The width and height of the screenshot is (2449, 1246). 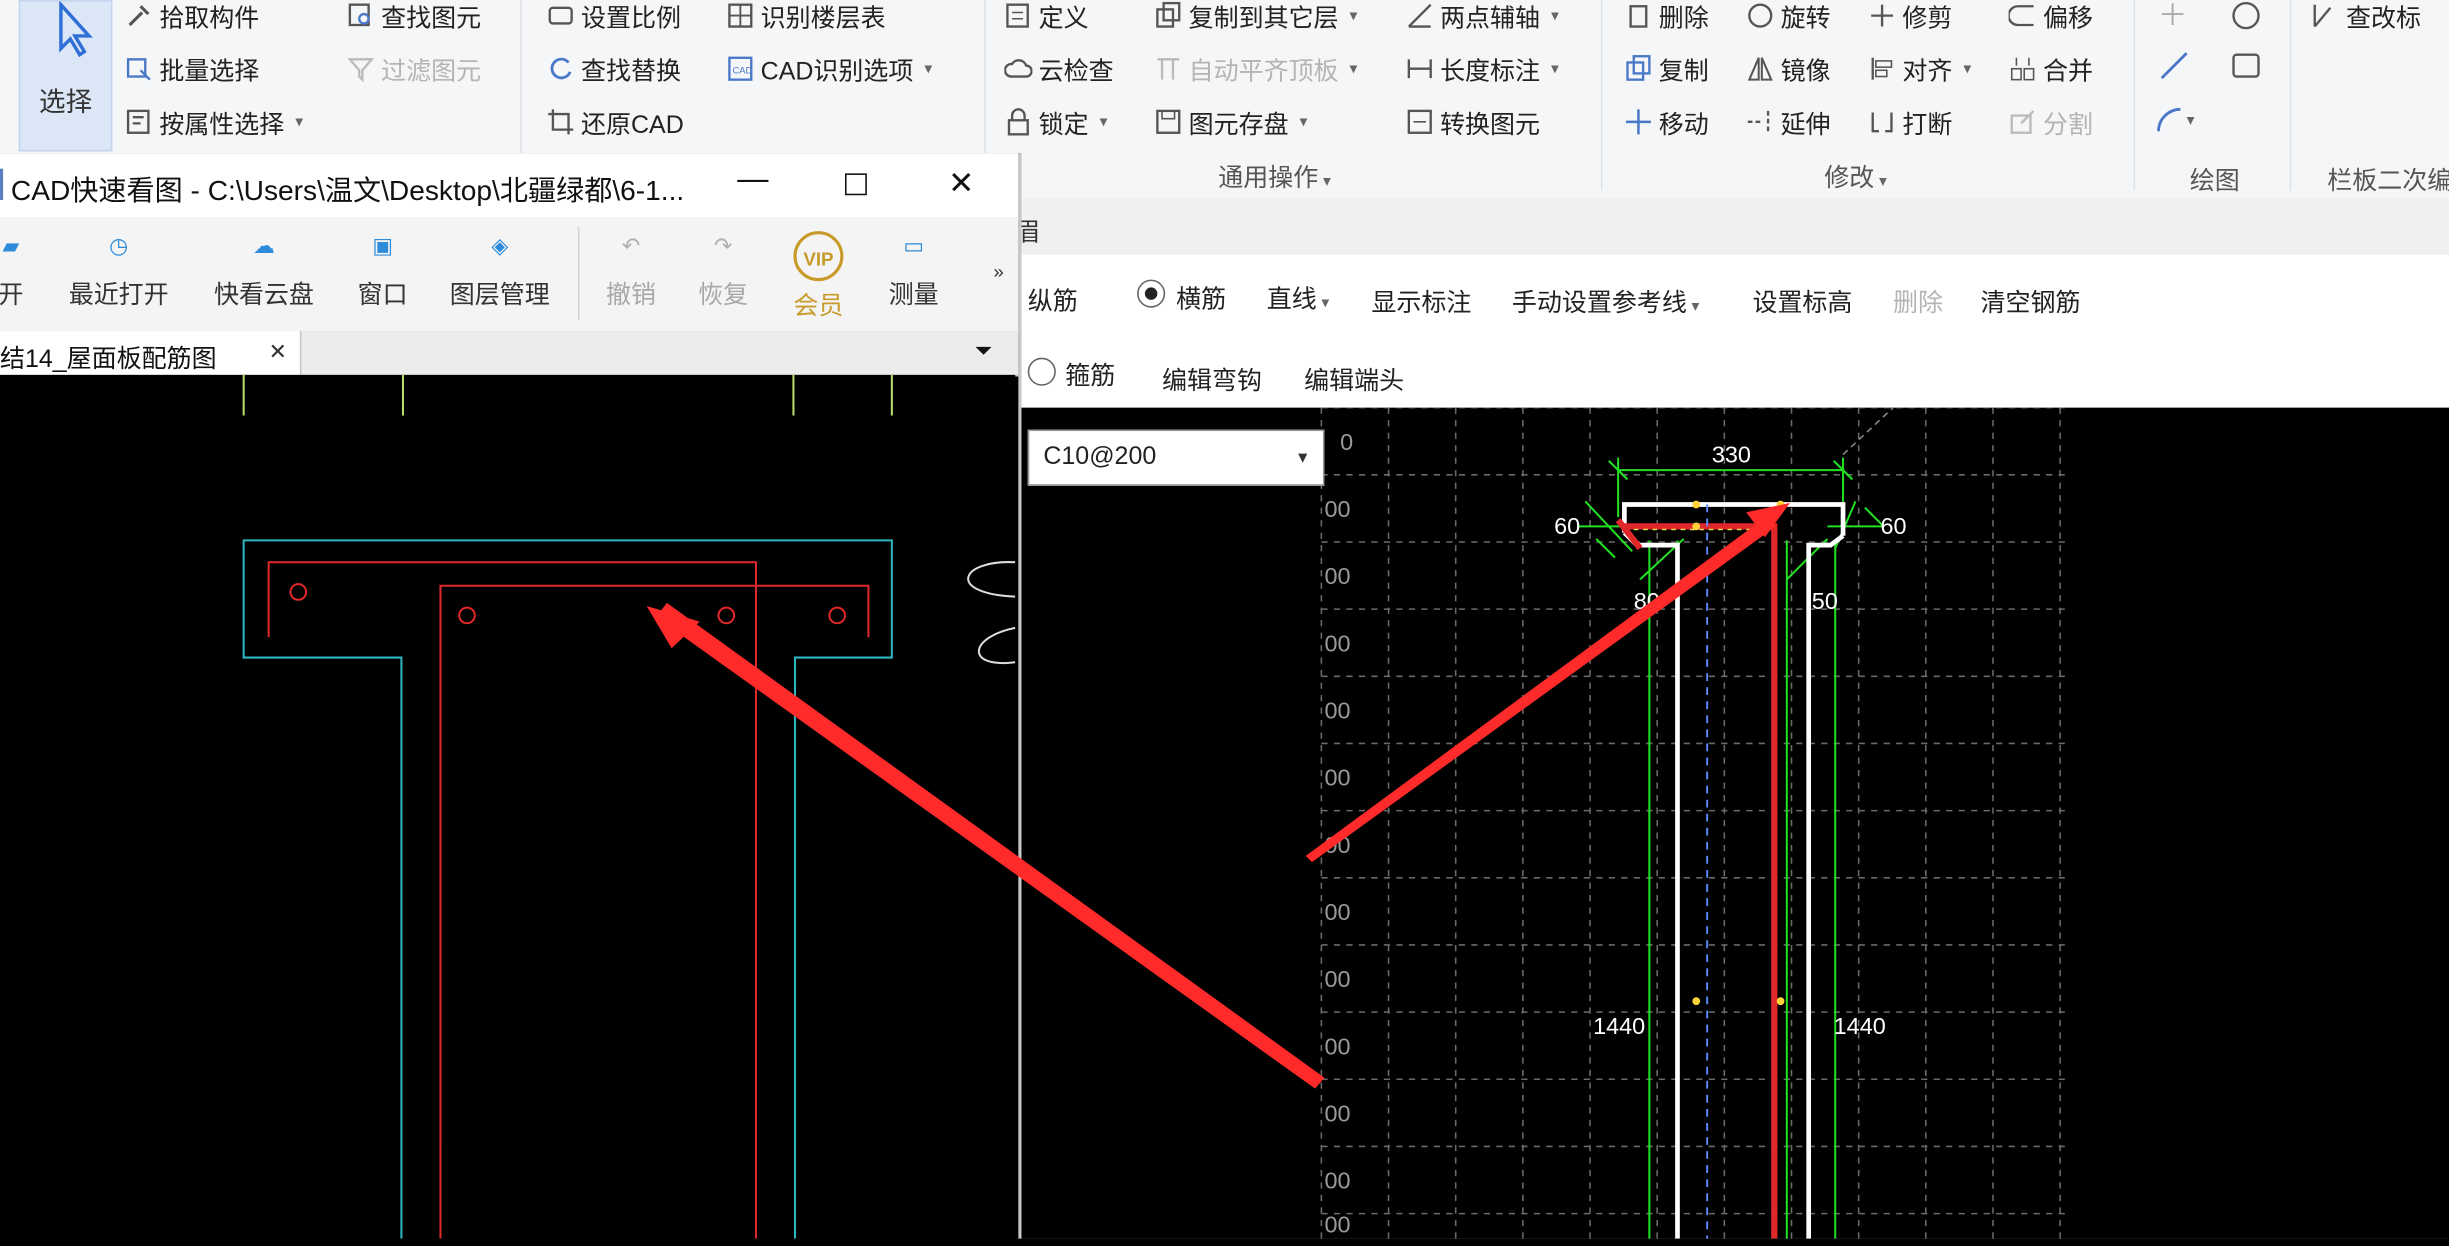 I want to click on restore-icon, so click(x=561, y=122).